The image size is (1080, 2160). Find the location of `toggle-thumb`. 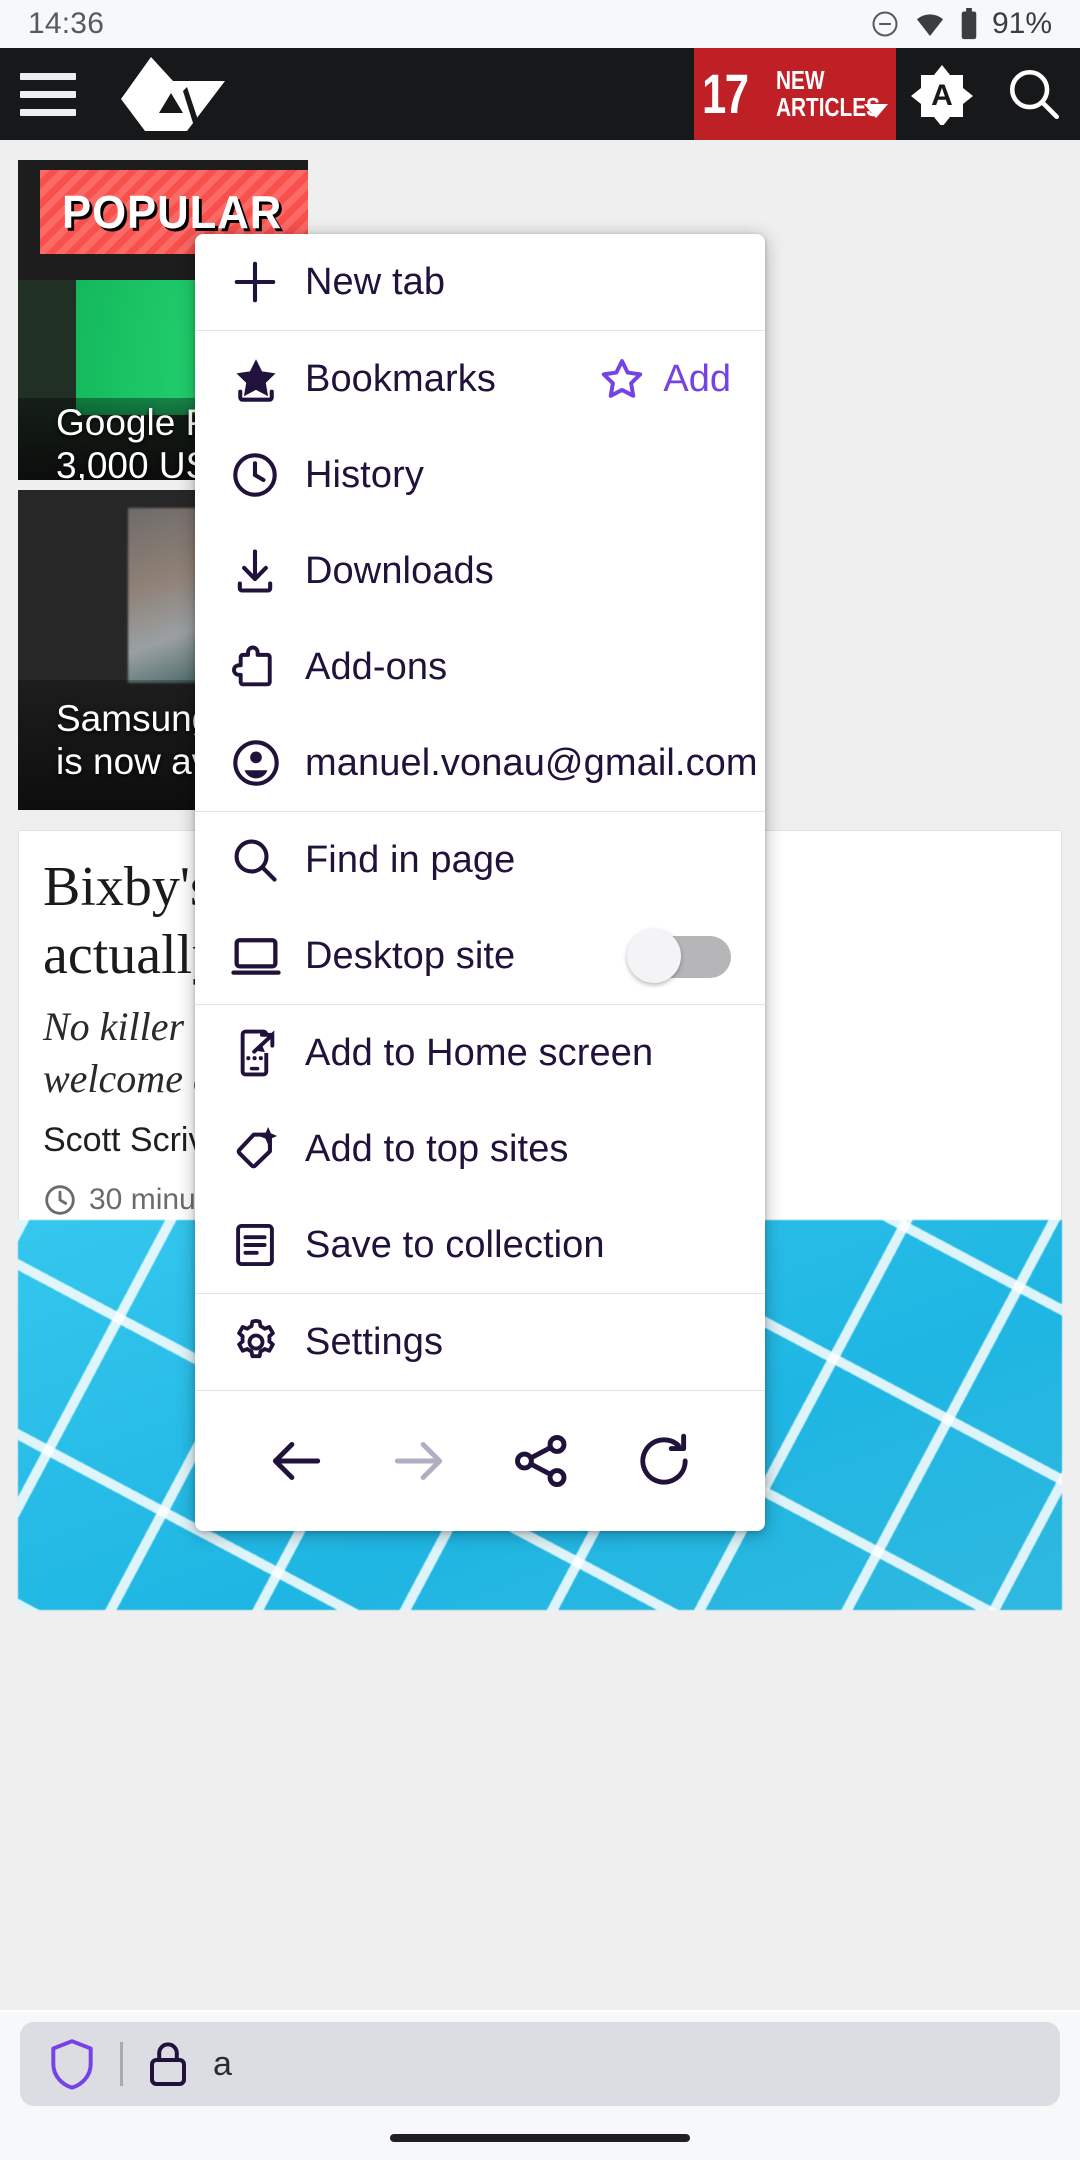

toggle-thumb is located at coordinates (654, 956).